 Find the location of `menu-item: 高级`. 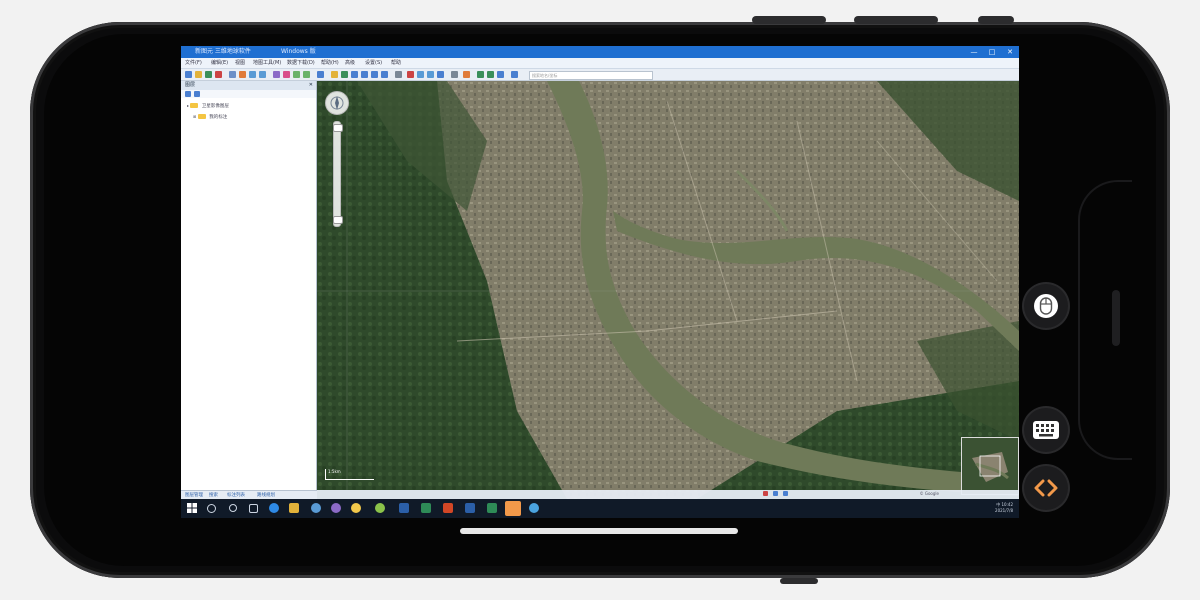

menu-item: 高级 is located at coordinates (350, 62).